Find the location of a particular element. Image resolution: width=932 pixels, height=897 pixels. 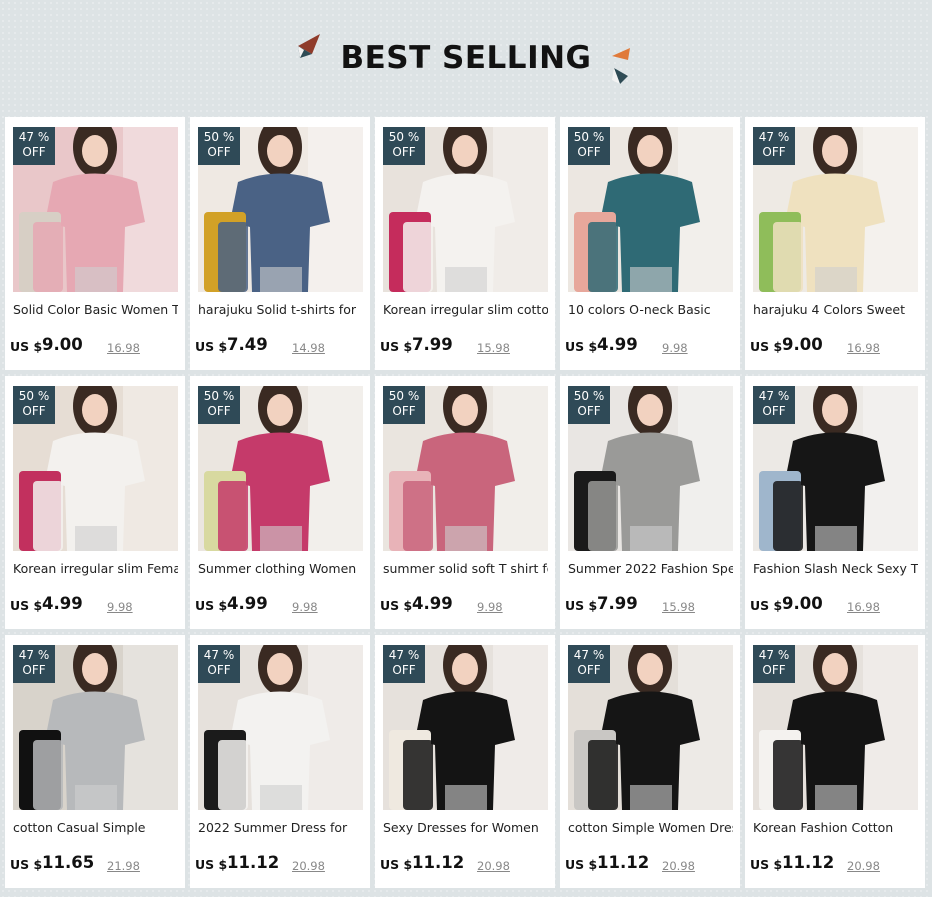

product-name: 10 colors O-neck Basic is located at coordinates (650, 309).